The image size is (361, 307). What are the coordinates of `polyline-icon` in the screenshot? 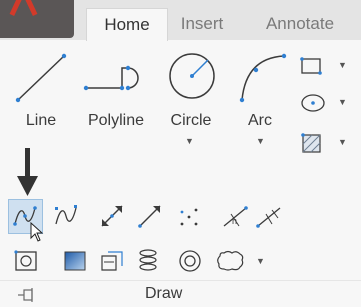 It's located at (111, 78).